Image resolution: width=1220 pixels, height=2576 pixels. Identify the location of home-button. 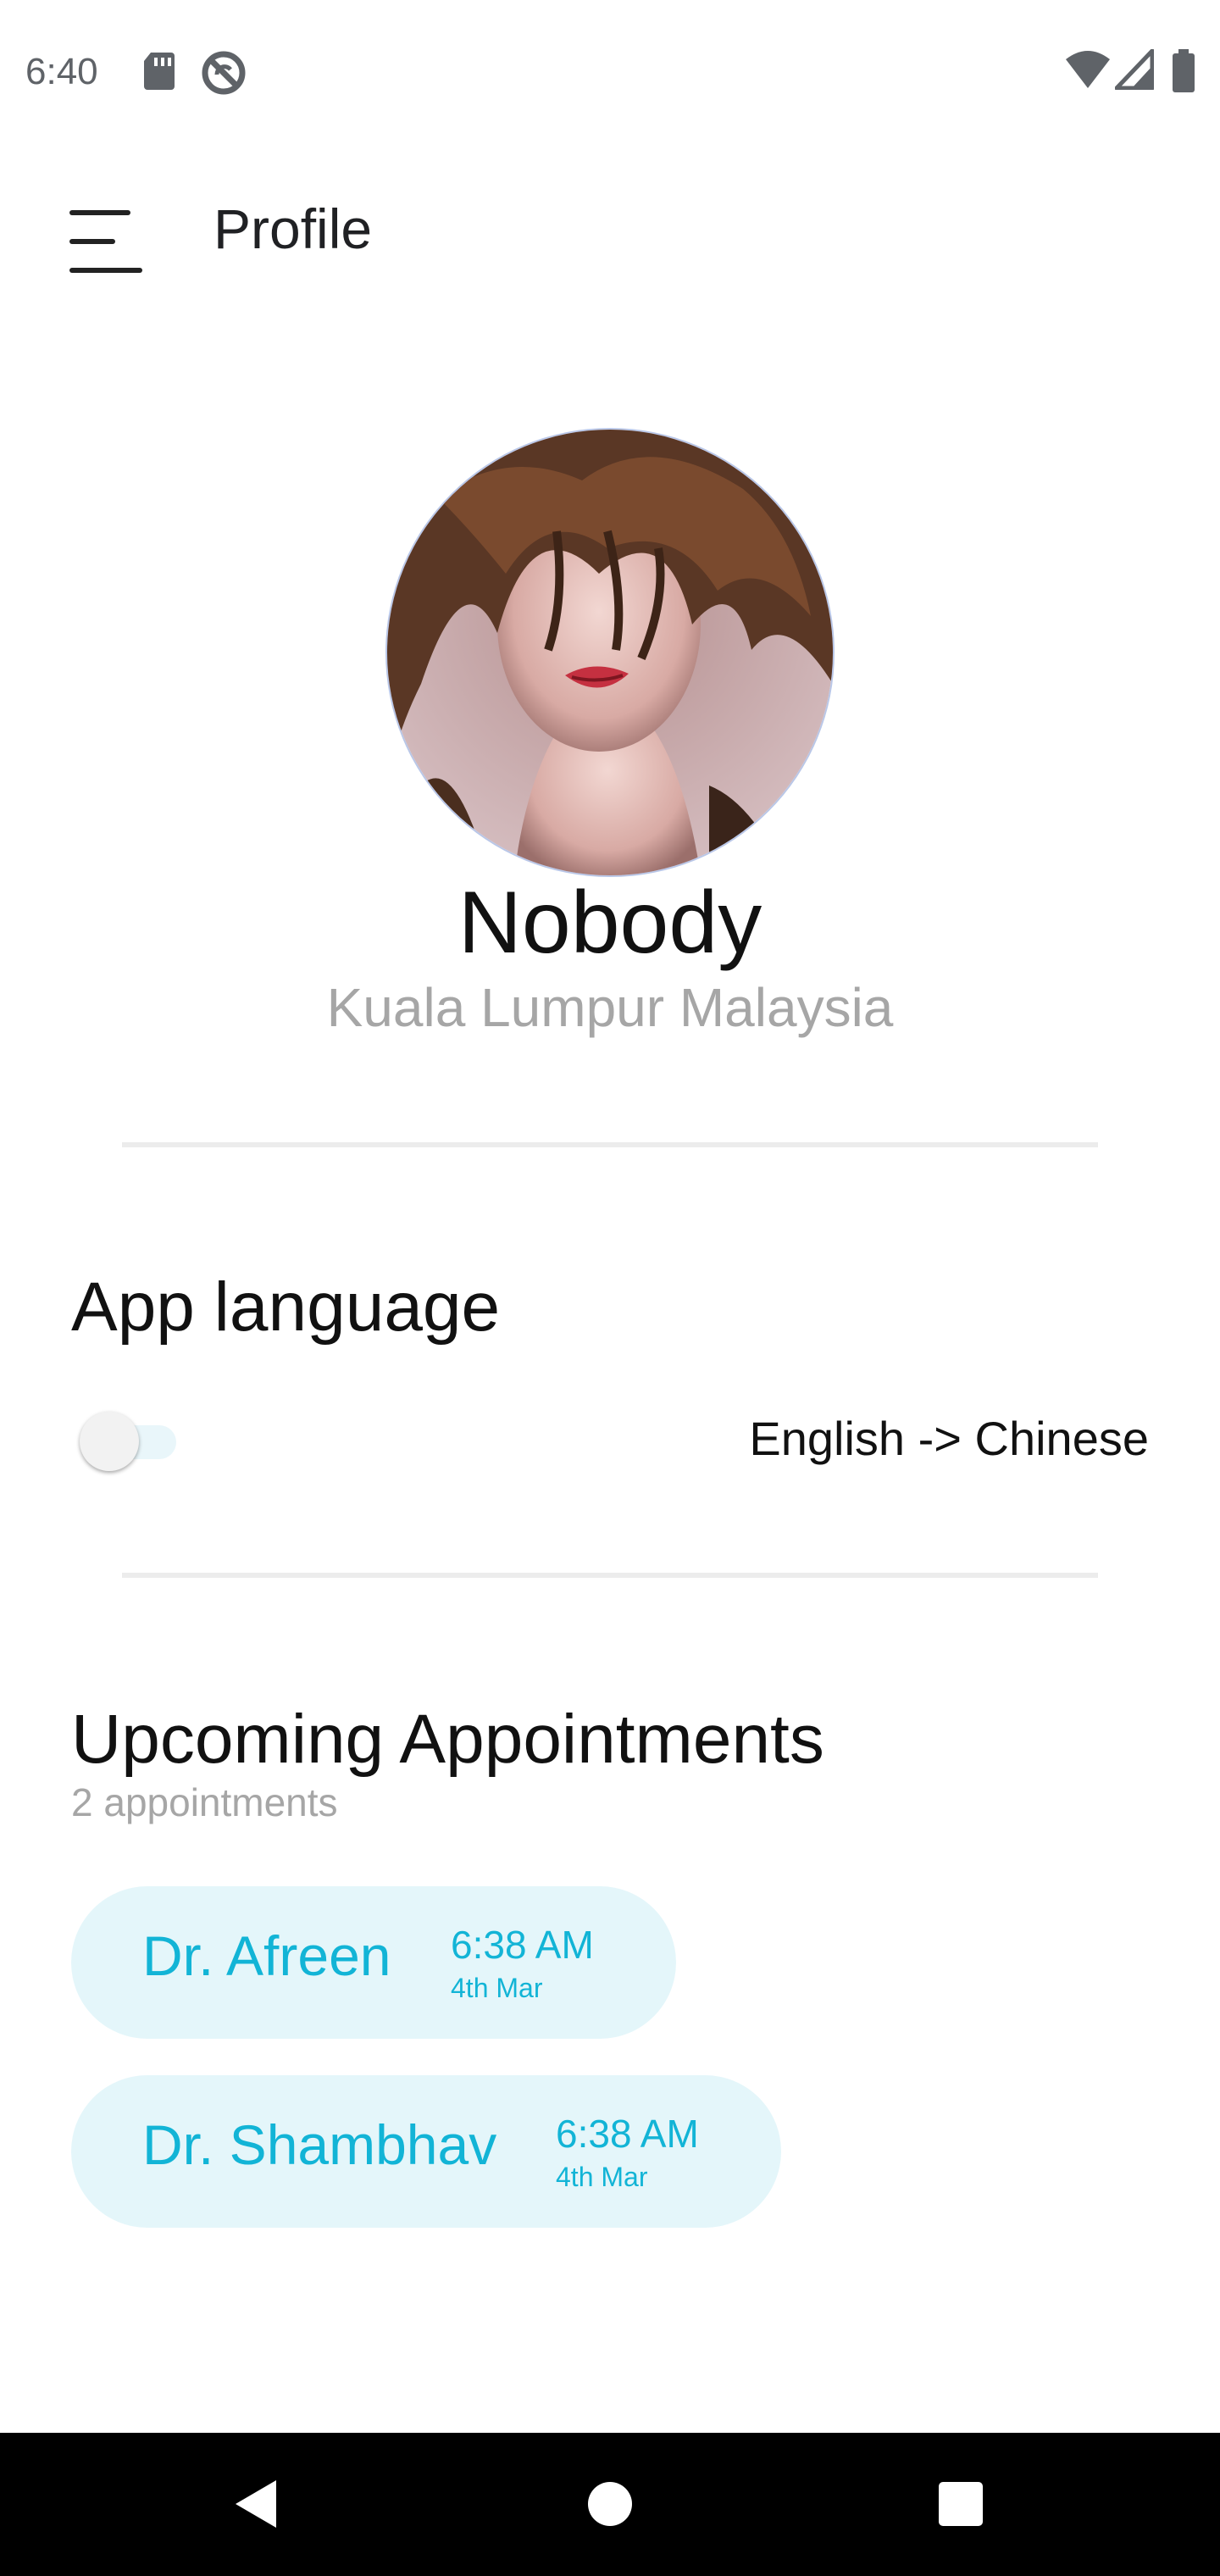
(610, 2504).